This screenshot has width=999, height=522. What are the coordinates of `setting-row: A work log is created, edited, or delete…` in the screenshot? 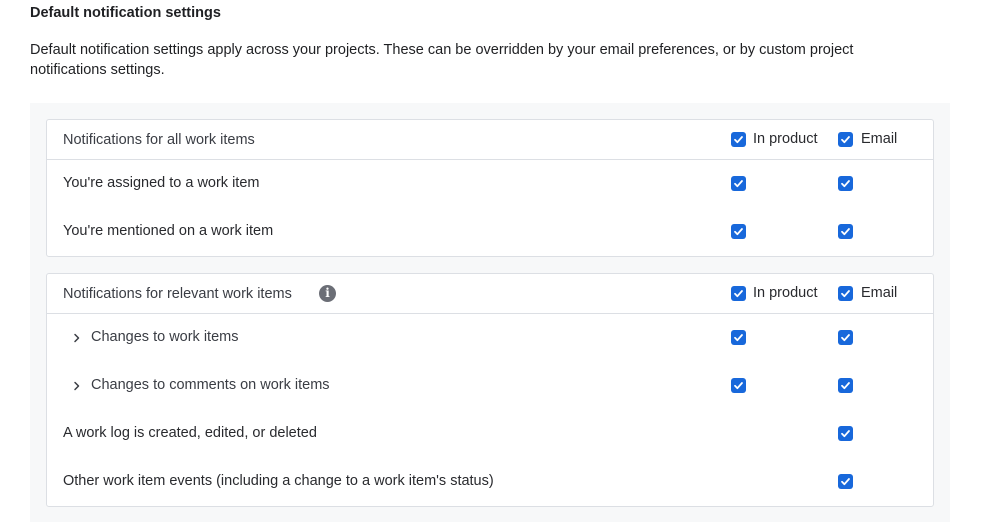 It's located at (490, 434).